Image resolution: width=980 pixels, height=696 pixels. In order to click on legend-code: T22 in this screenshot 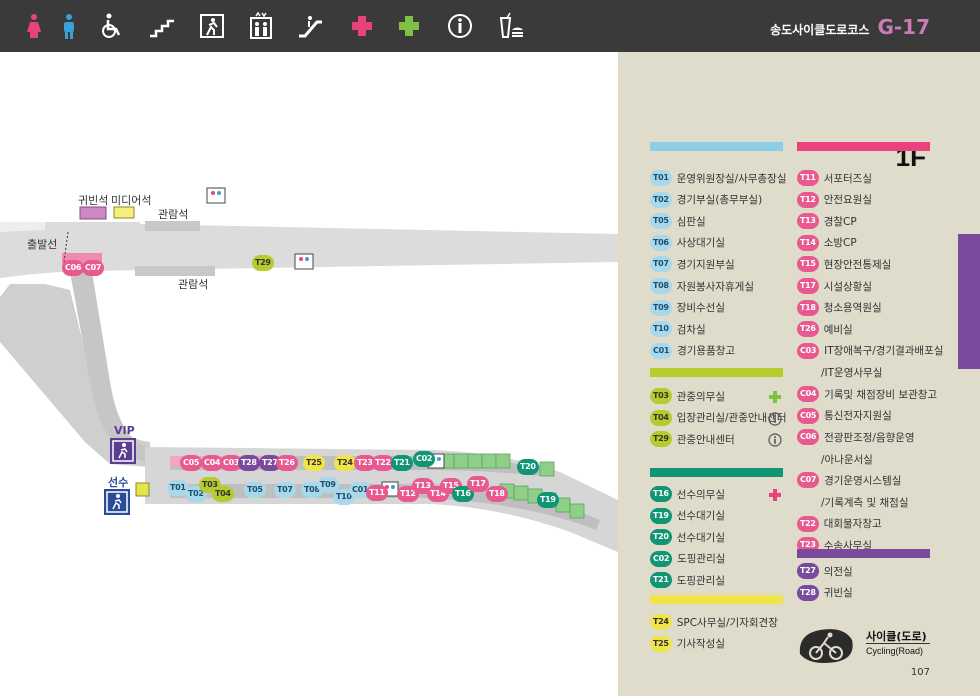, I will do `click(808, 523)`.